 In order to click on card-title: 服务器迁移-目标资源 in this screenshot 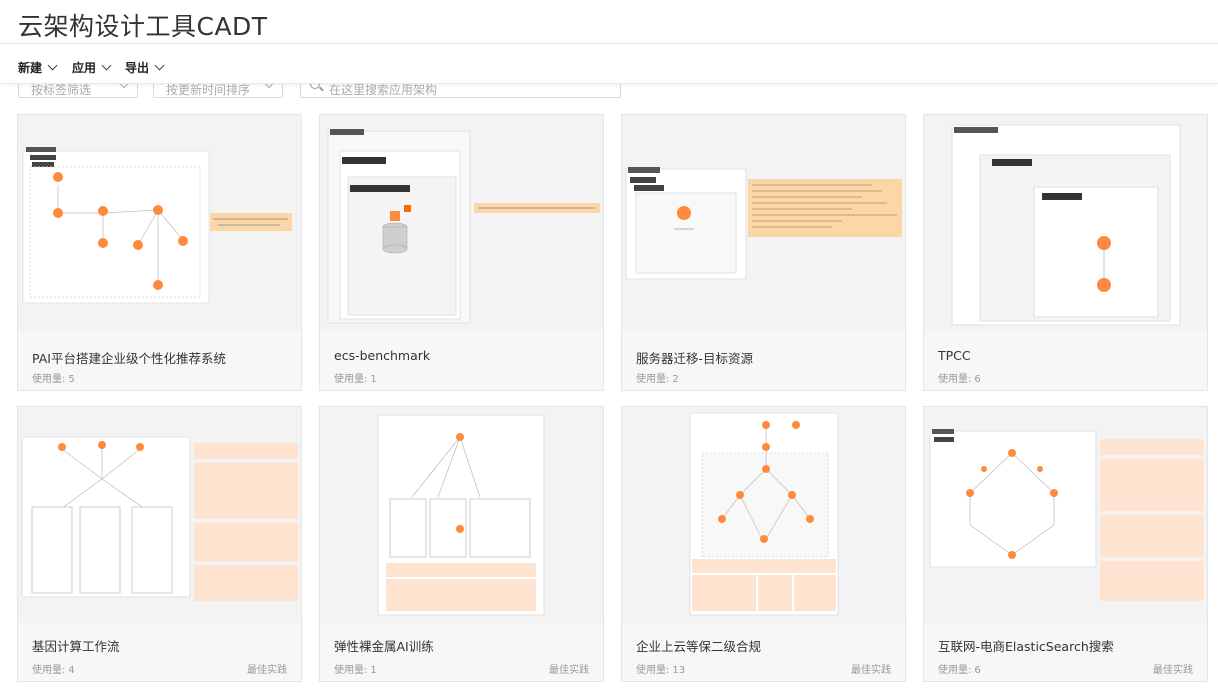, I will do `click(695, 358)`.